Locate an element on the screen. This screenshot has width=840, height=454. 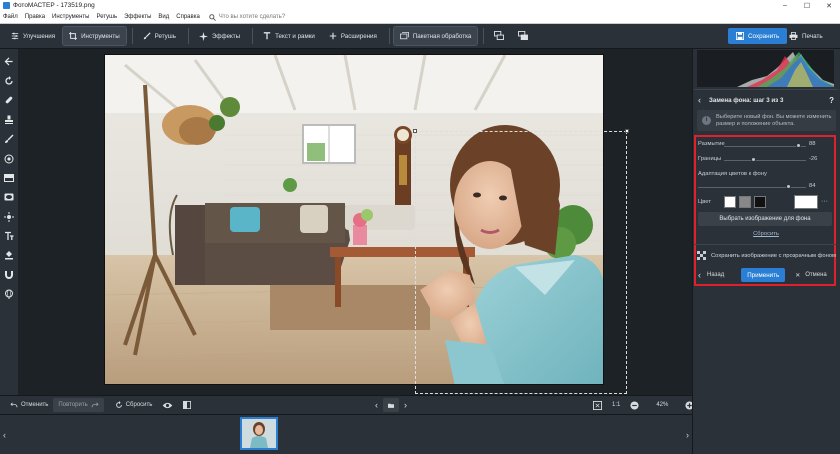
tab-effects: Эффекты is located at coordinates (219, 36).